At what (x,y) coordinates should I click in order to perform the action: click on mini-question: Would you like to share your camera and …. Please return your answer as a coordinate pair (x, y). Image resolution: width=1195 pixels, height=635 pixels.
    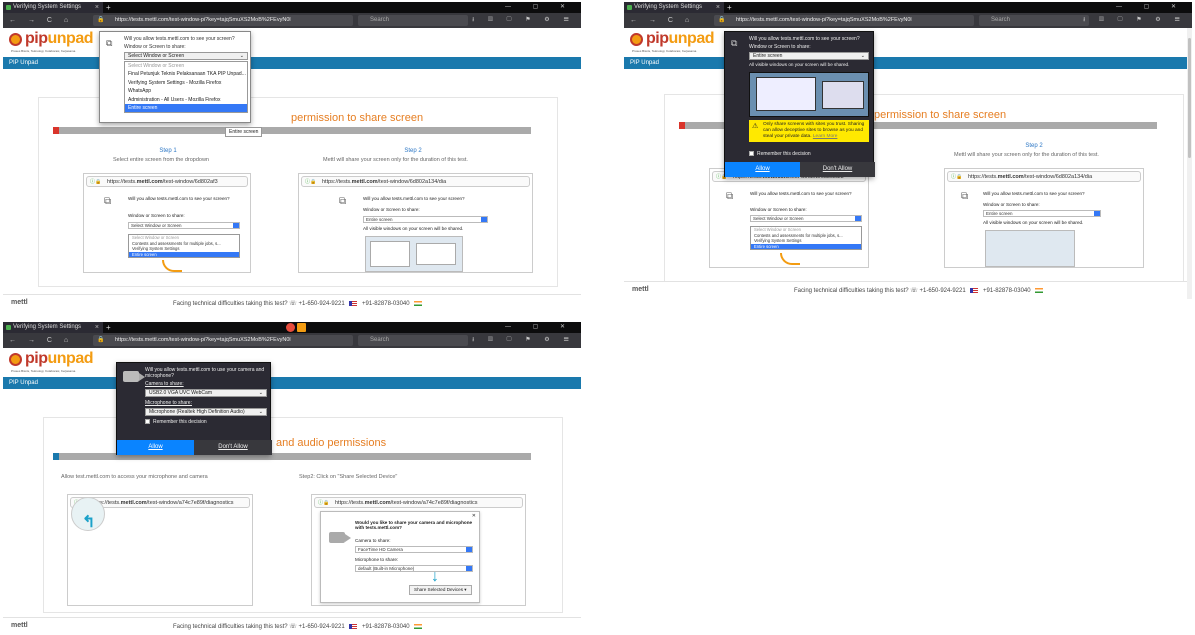
    Looking at the image, I should click on (414, 525).